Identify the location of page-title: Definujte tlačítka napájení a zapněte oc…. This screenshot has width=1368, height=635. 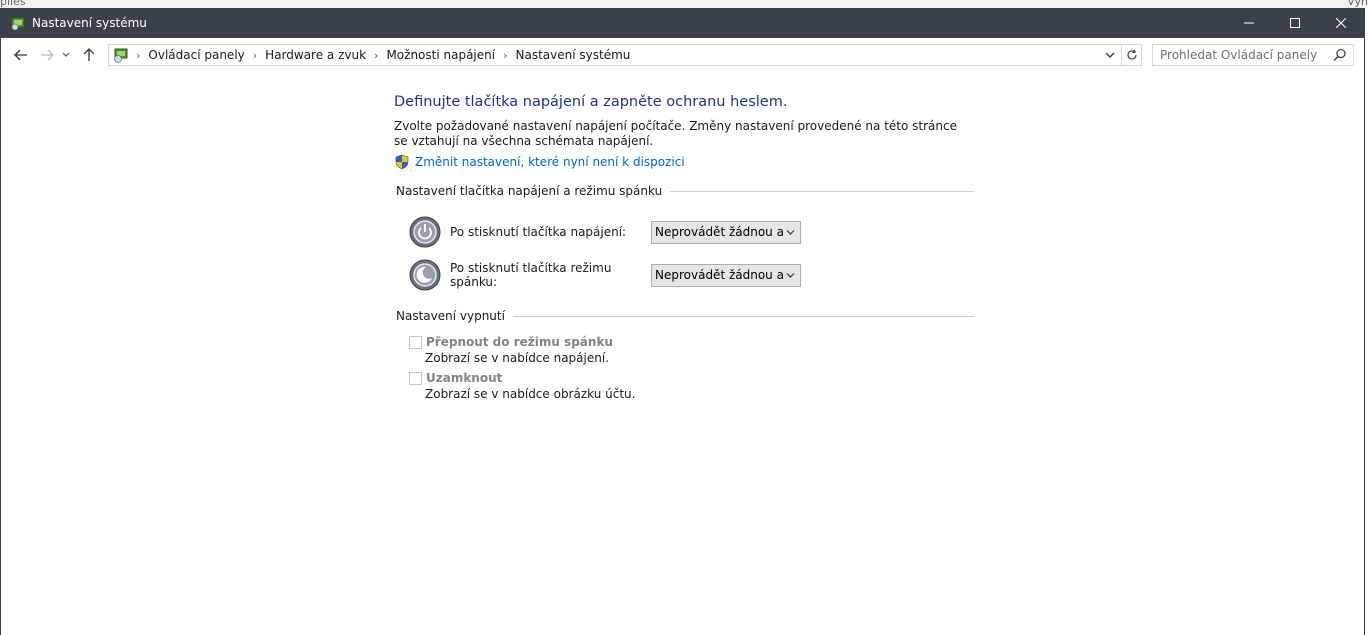
(591, 102).